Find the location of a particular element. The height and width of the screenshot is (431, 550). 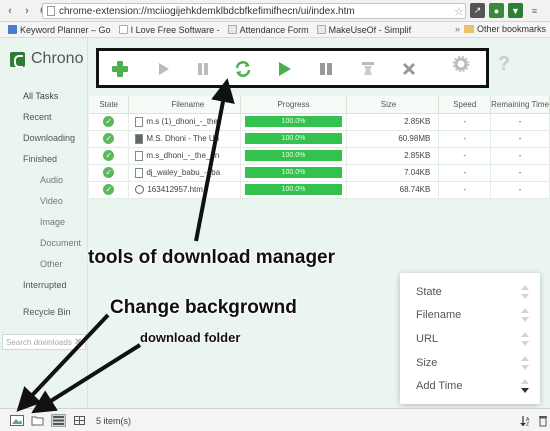

column-header-progress: Progress is located at coordinates (293, 105).